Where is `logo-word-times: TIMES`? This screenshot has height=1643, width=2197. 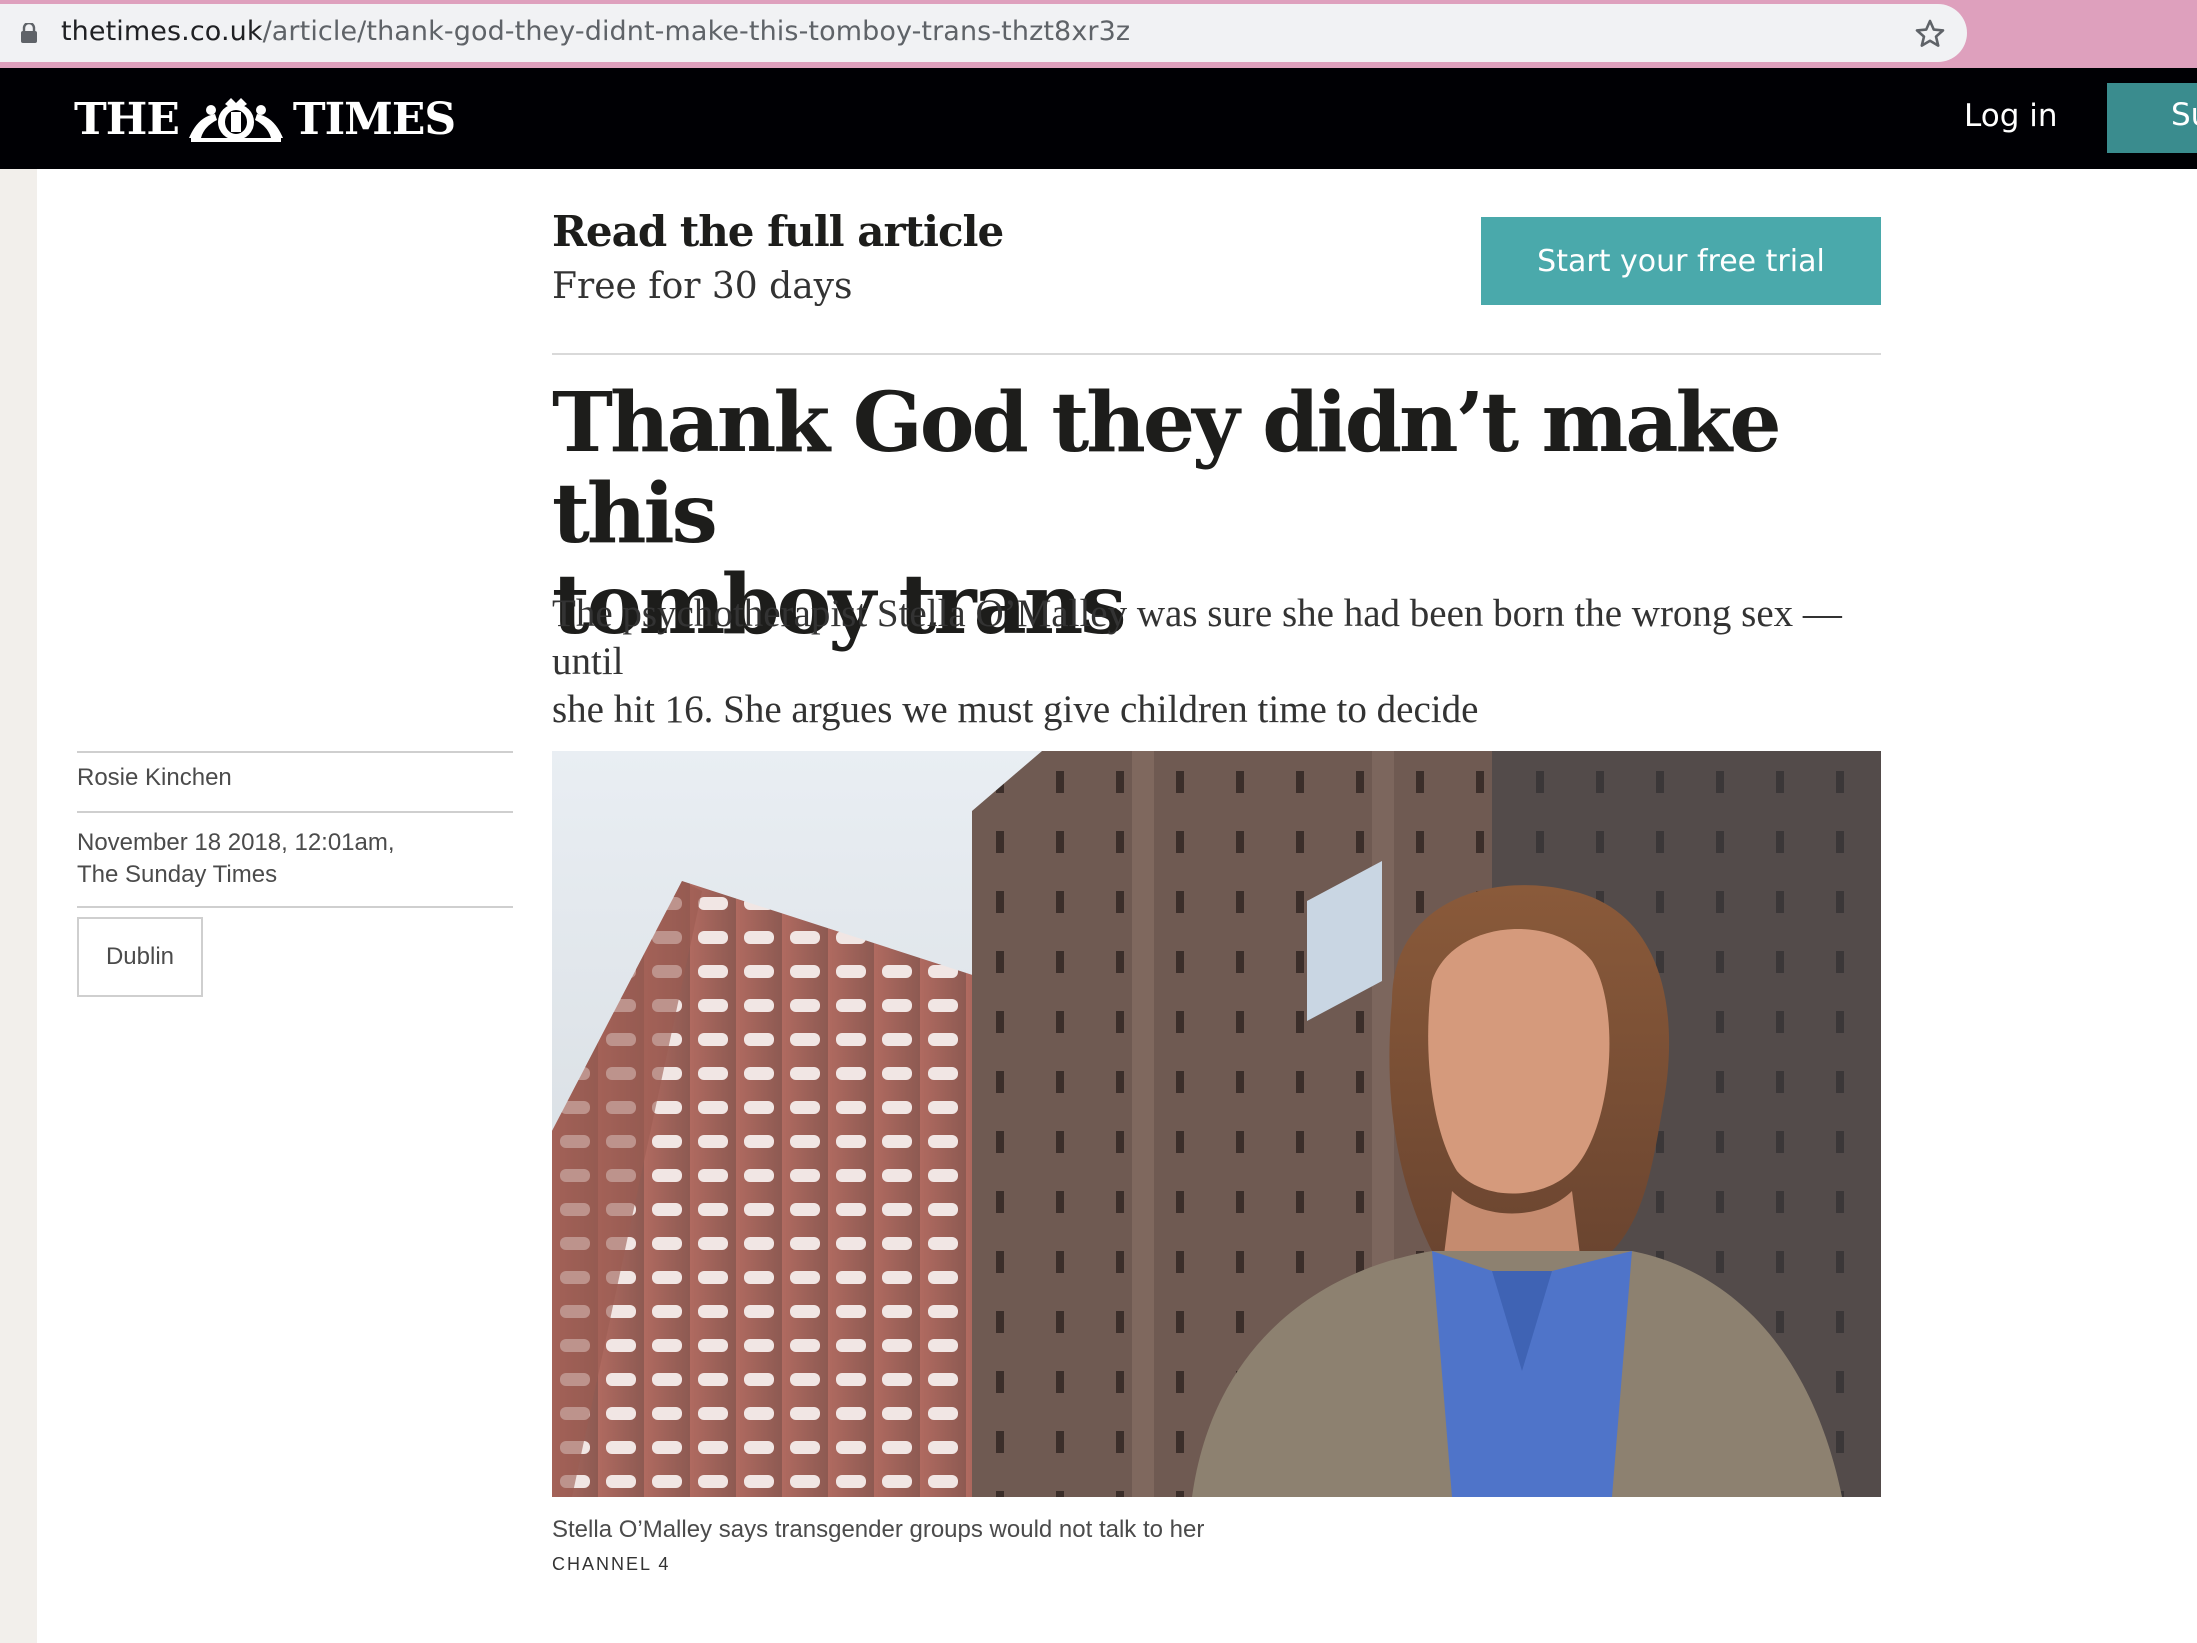 logo-word-times: TIMES is located at coordinates (374, 119).